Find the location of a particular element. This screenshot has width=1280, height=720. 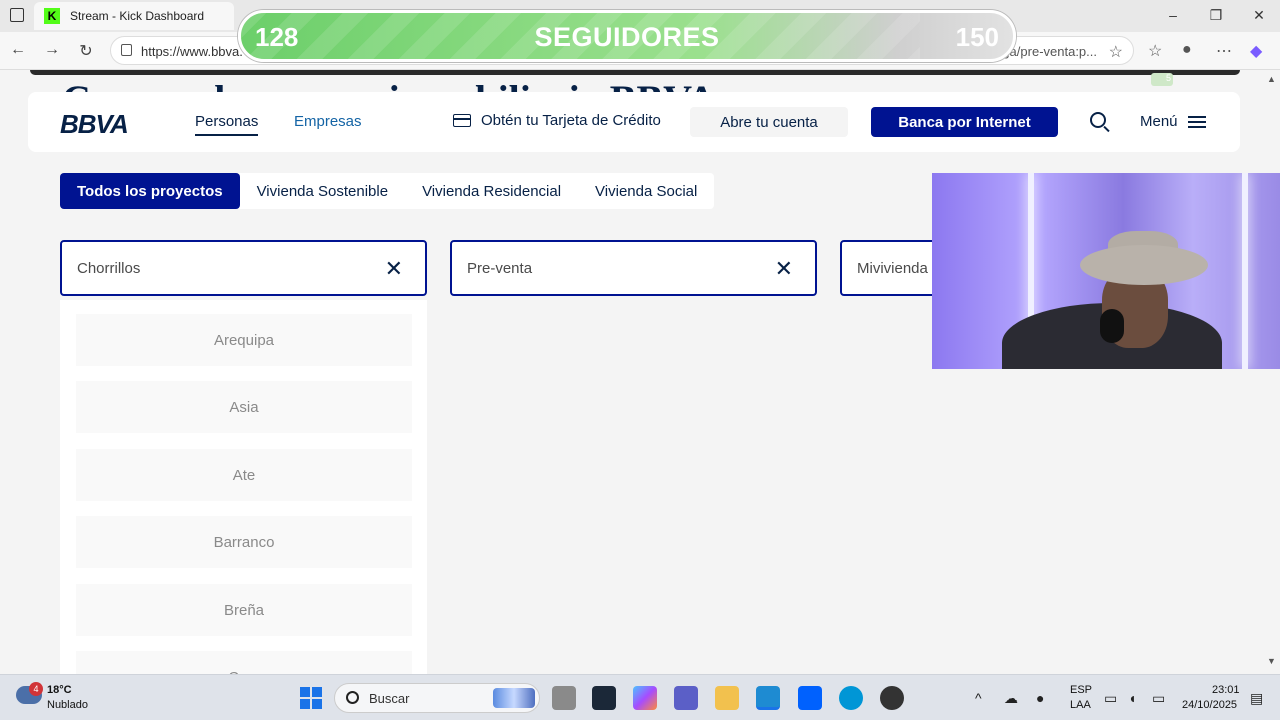

edge-icon is located at coordinates (768, 698).